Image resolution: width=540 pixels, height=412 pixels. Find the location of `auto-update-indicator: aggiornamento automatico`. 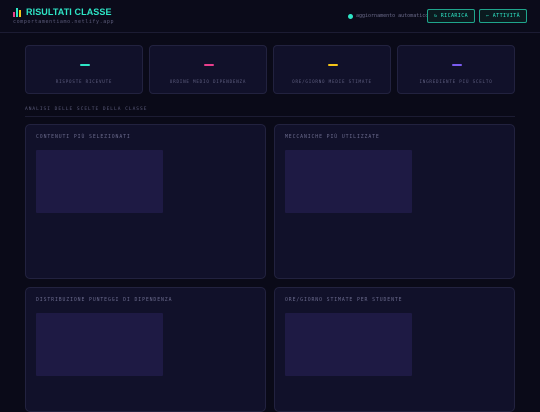

auto-update-indicator: aggiornamento automatico is located at coordinates (388, 16).